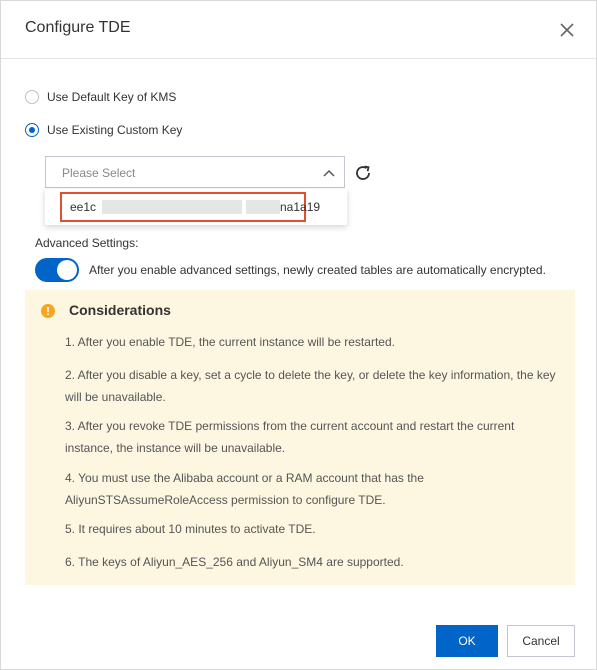  I want to click on close-icon, so click(567, 30).